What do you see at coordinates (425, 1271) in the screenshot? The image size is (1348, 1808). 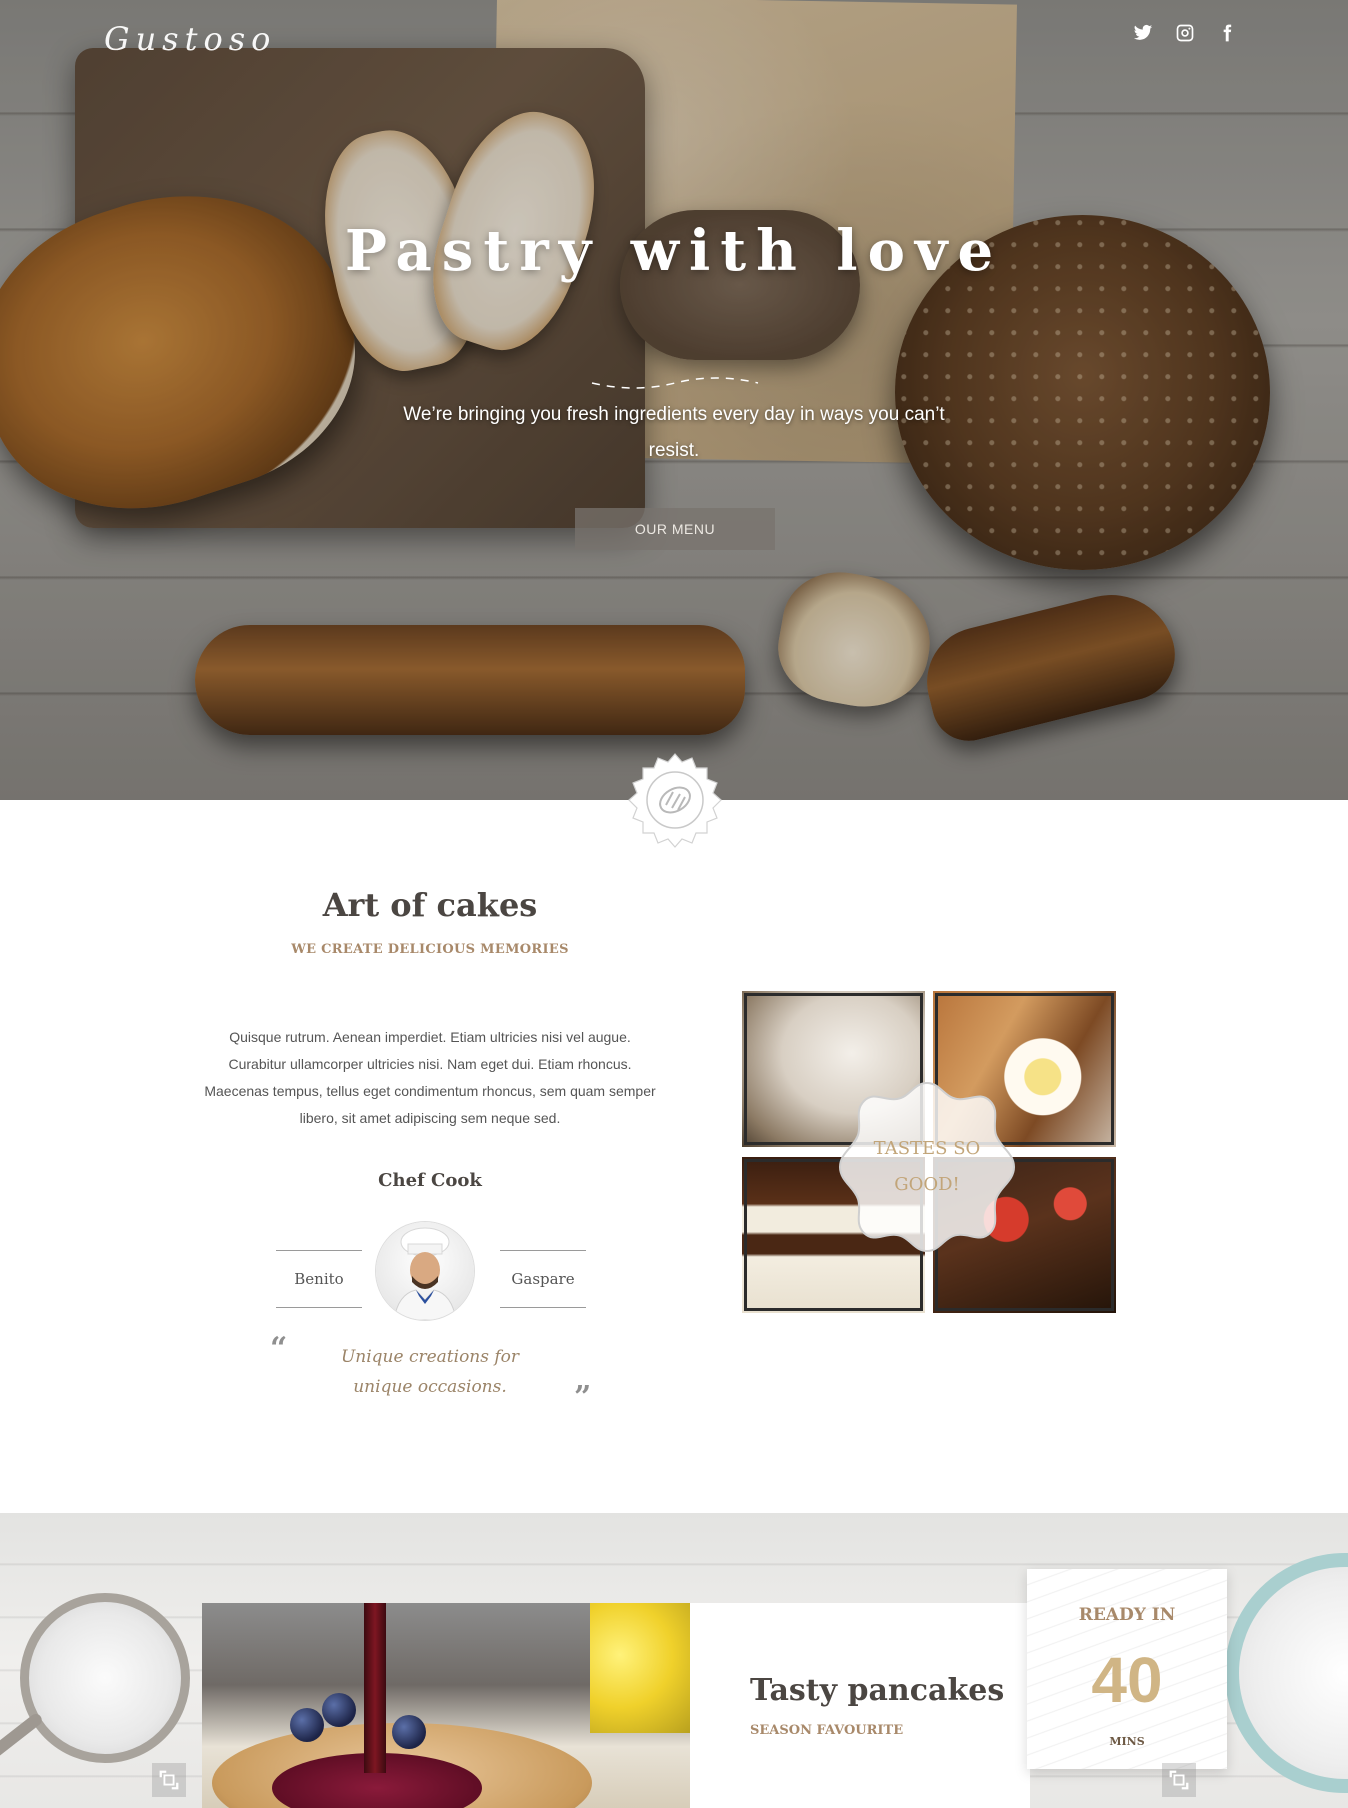 I see `chef-avatar` at bounding box center [425, 1271].